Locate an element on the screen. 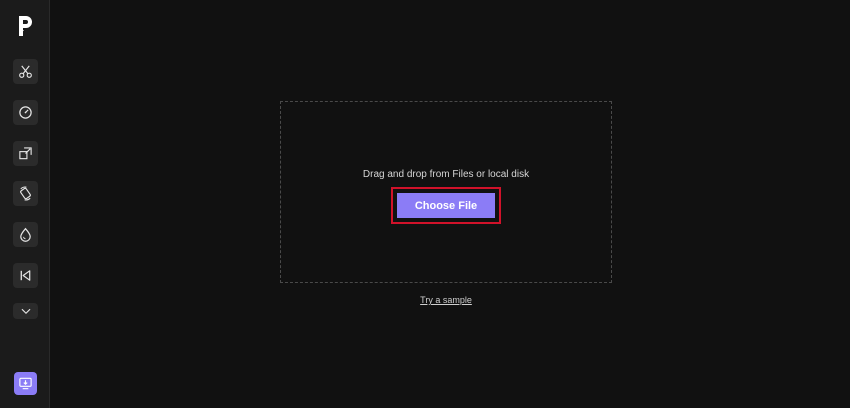 The image size is (850, 408). rotate-tool-button is located at coordinates (25, 193).